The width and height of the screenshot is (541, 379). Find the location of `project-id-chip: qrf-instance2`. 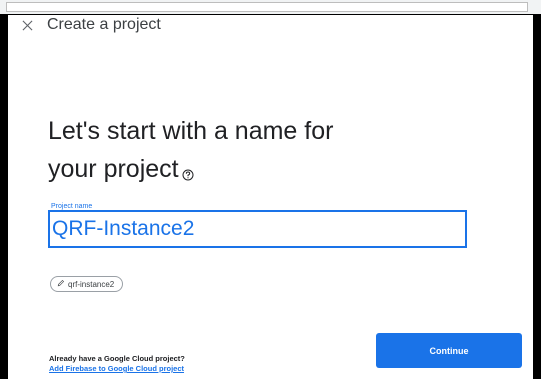

project-id-chip: qrf-instance2 is located at coordinates (87, 284).